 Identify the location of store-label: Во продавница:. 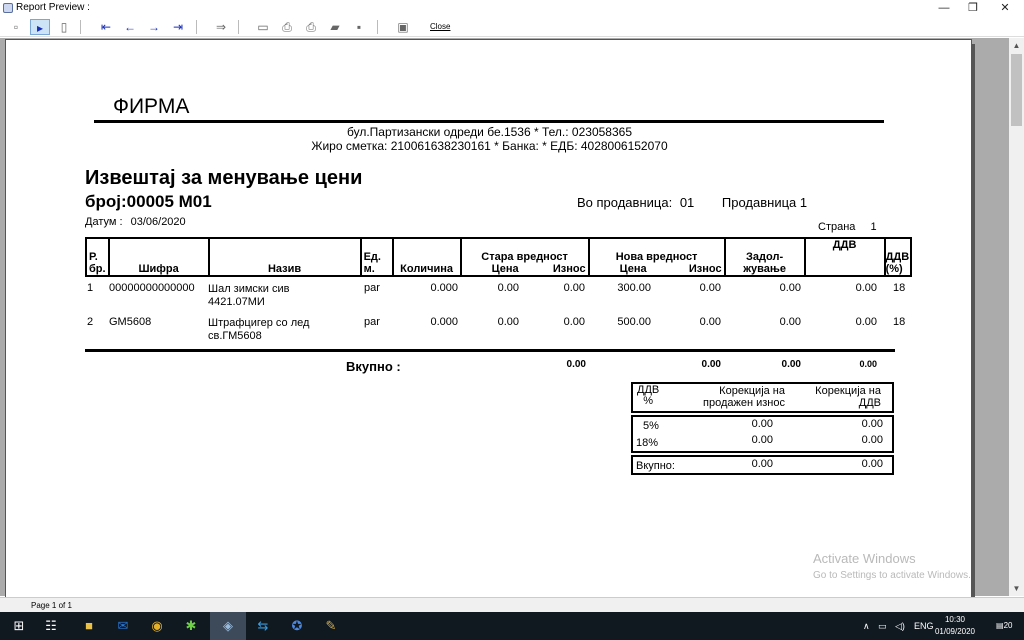
(625, 202).